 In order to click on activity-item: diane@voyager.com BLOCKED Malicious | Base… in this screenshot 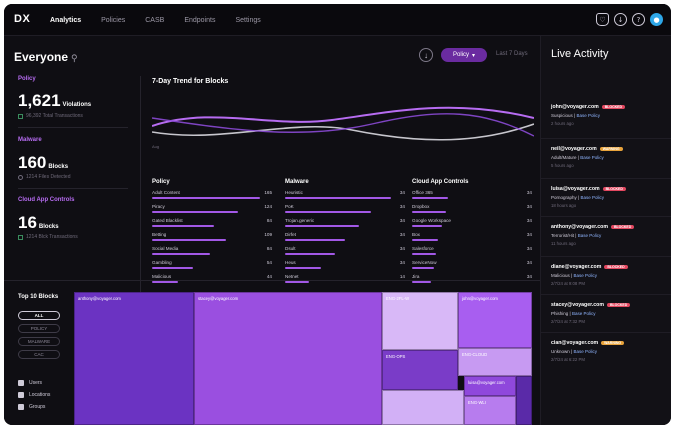, I will do `click(608, 275)`.